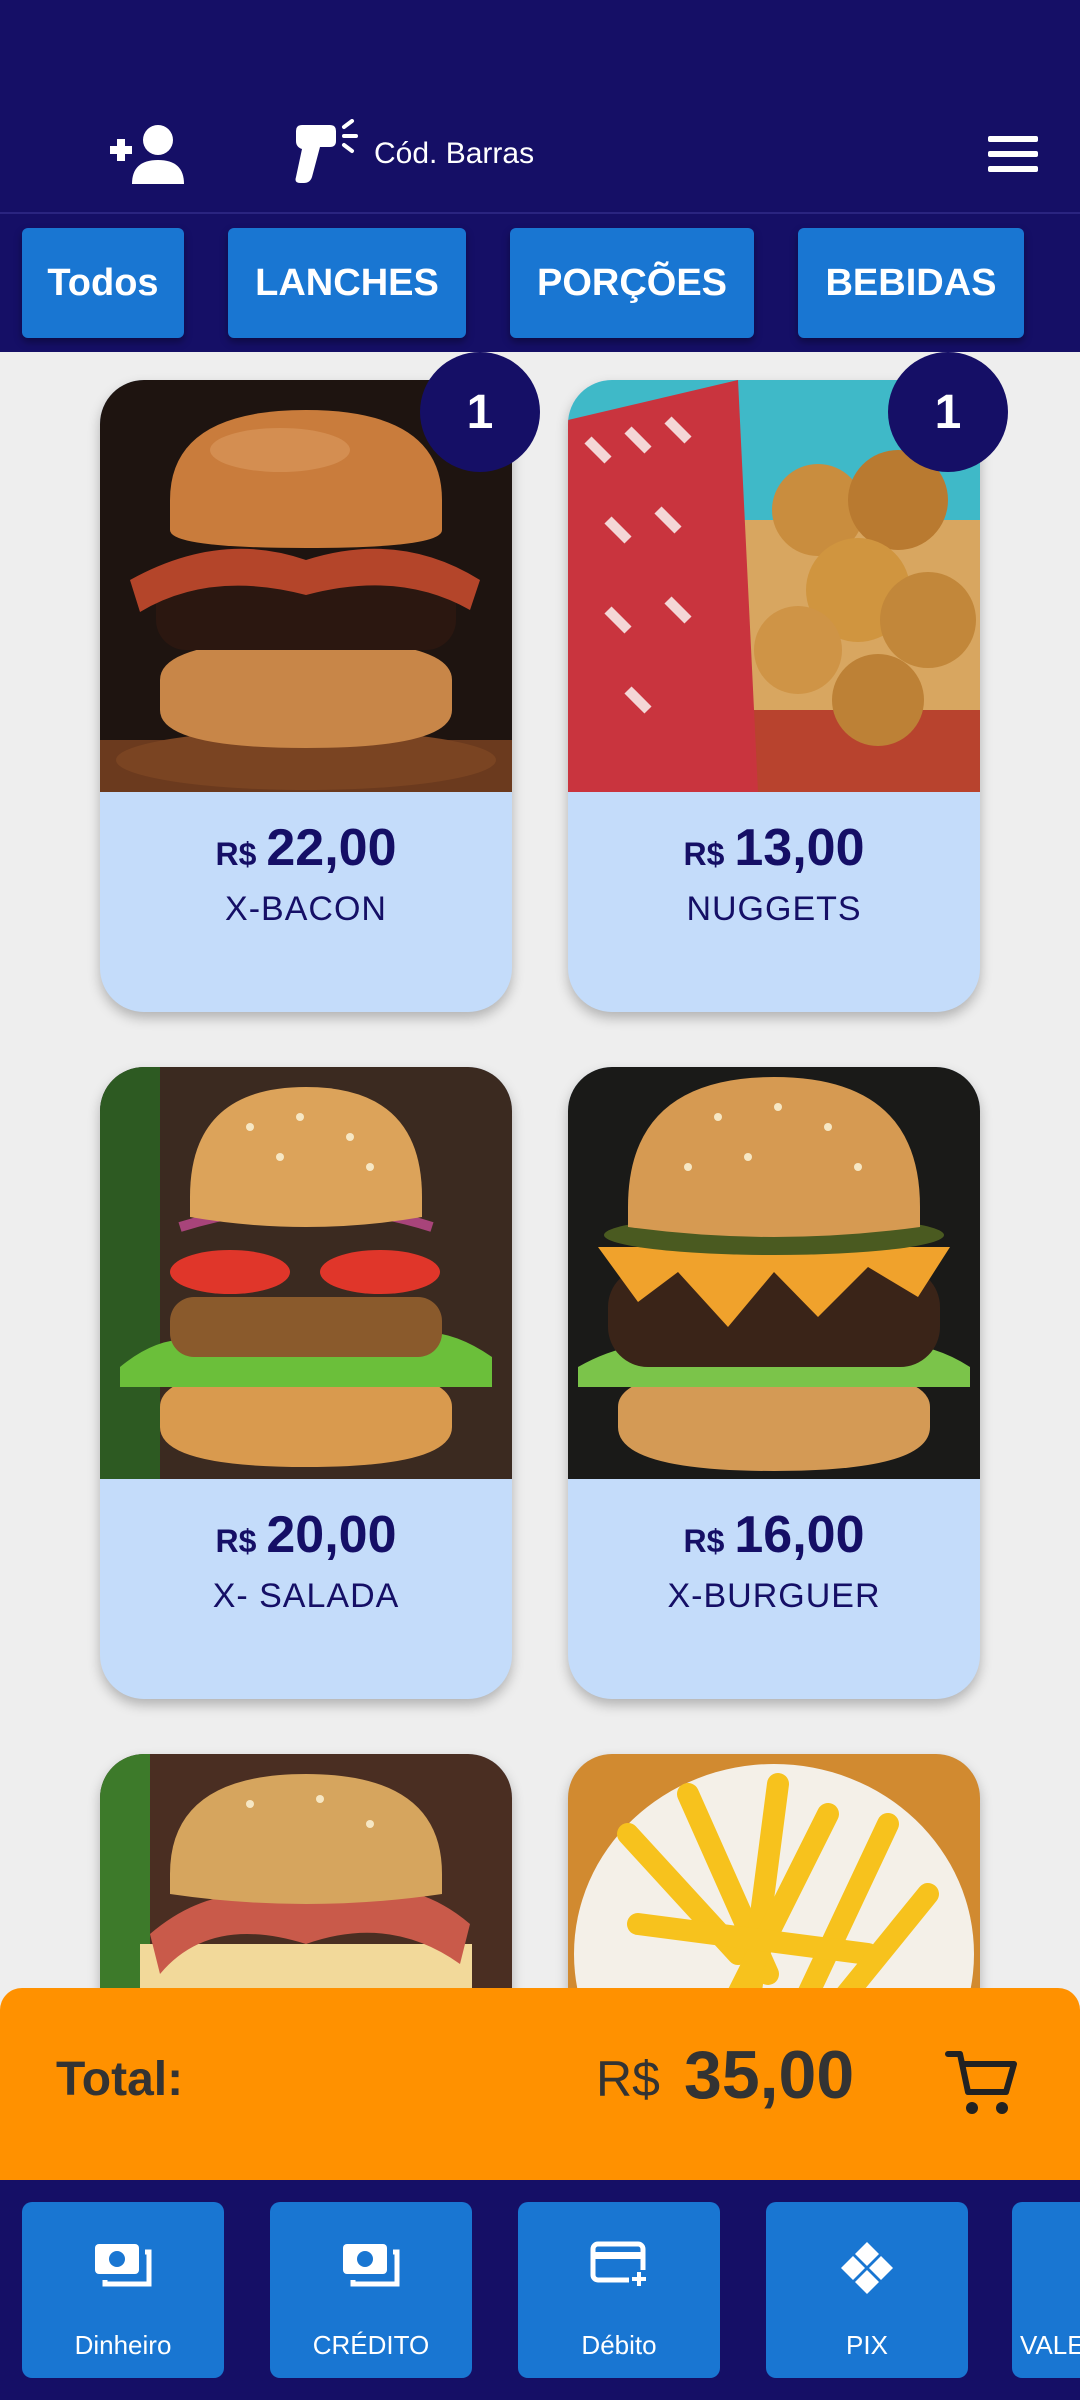  I want to click on price-value: 22,00, so click(331, 848).